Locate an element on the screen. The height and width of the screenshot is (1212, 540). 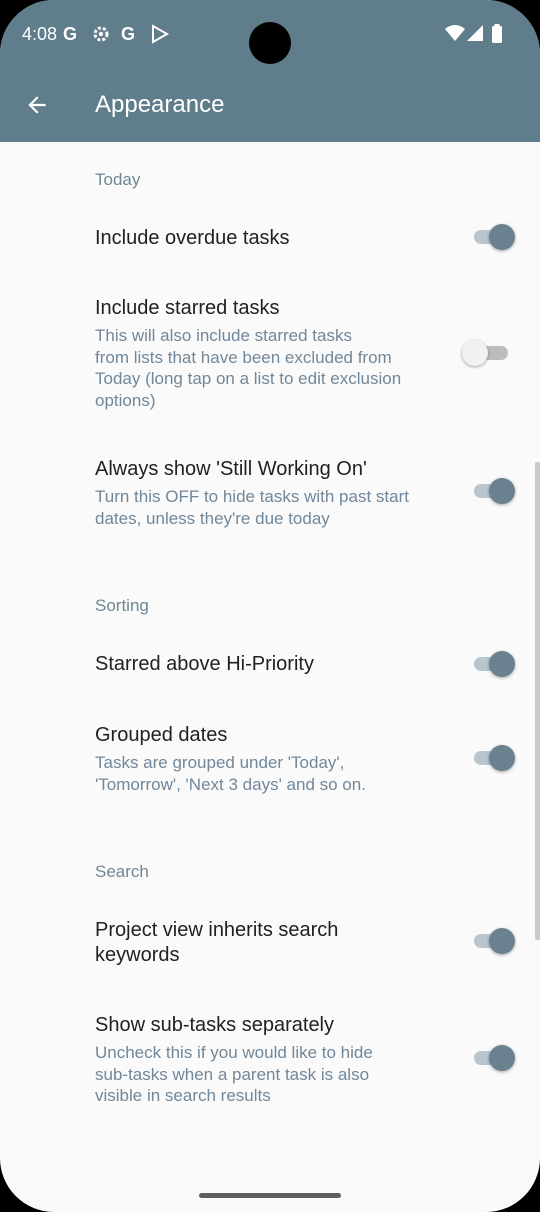
scrollbar is located at coordinates (537, 701).